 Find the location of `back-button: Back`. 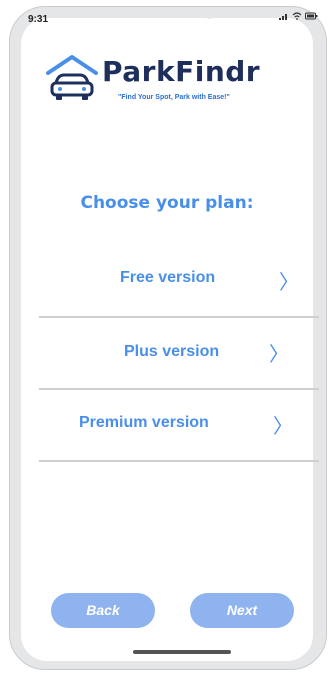

back-button: Back is located at coordinates (103, 610).